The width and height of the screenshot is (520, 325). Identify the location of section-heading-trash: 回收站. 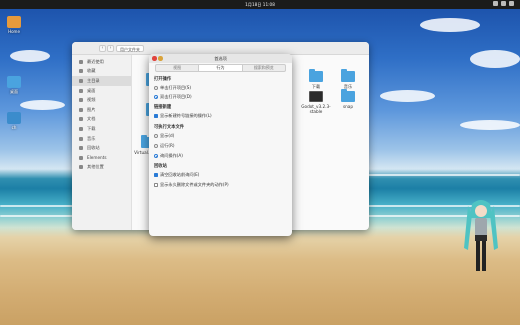
(160, 166).